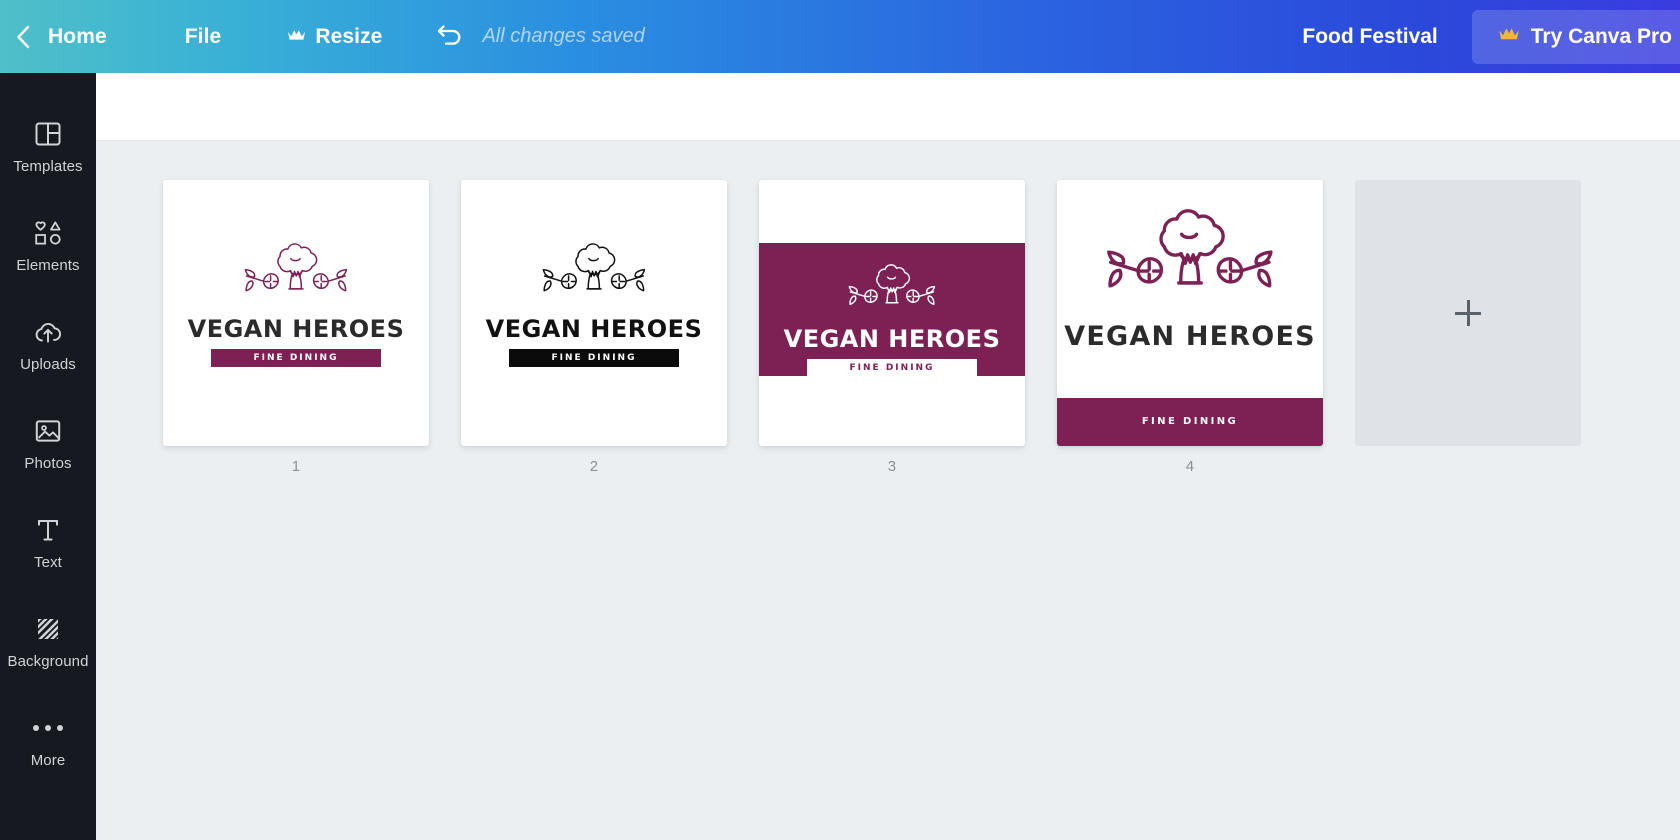  I want to click on sidebar-item-background: Background, so click(48, 641).